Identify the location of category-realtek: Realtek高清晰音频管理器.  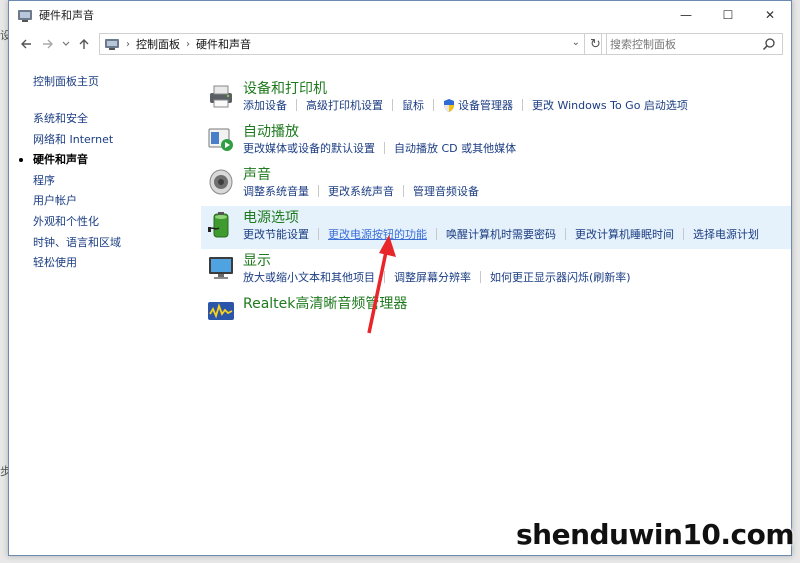
(496, 313).